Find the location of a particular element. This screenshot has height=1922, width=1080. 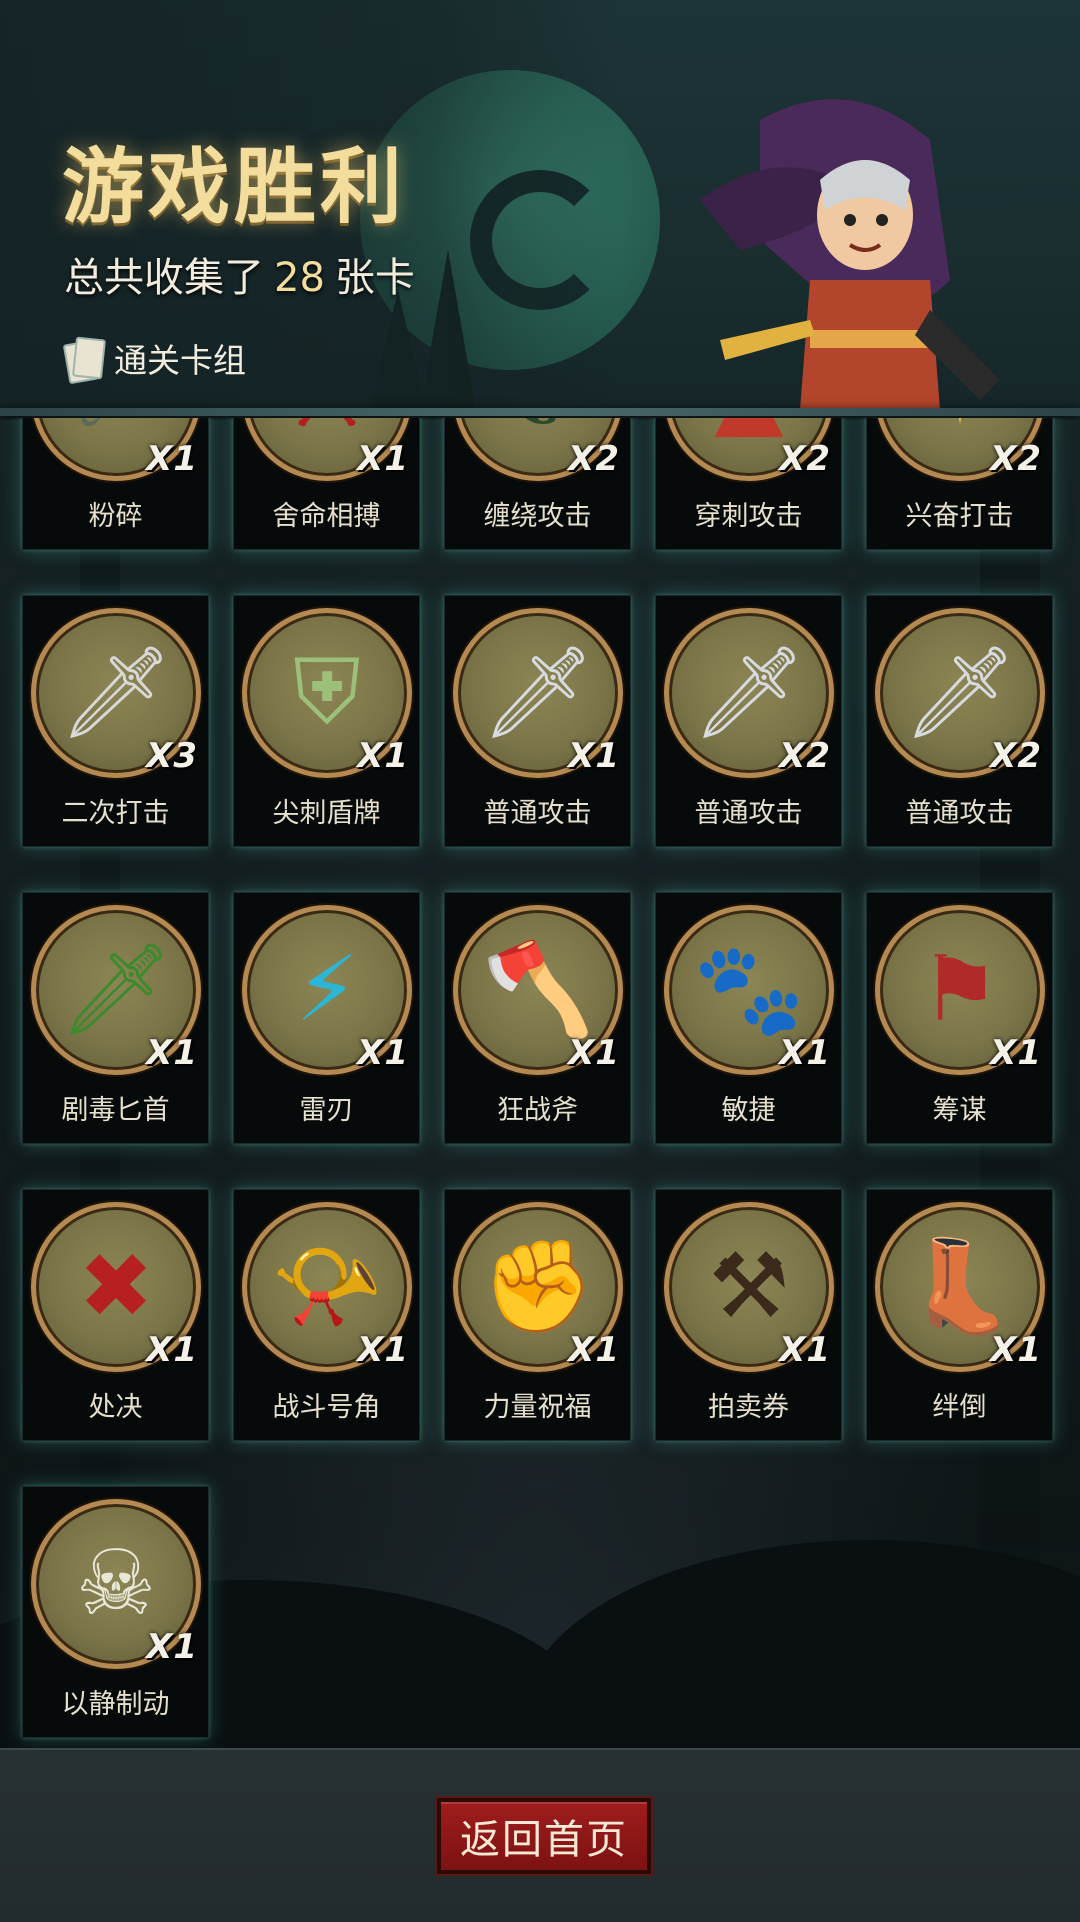

card-name: 舍命相搏 is located at coordinates (326, 516).